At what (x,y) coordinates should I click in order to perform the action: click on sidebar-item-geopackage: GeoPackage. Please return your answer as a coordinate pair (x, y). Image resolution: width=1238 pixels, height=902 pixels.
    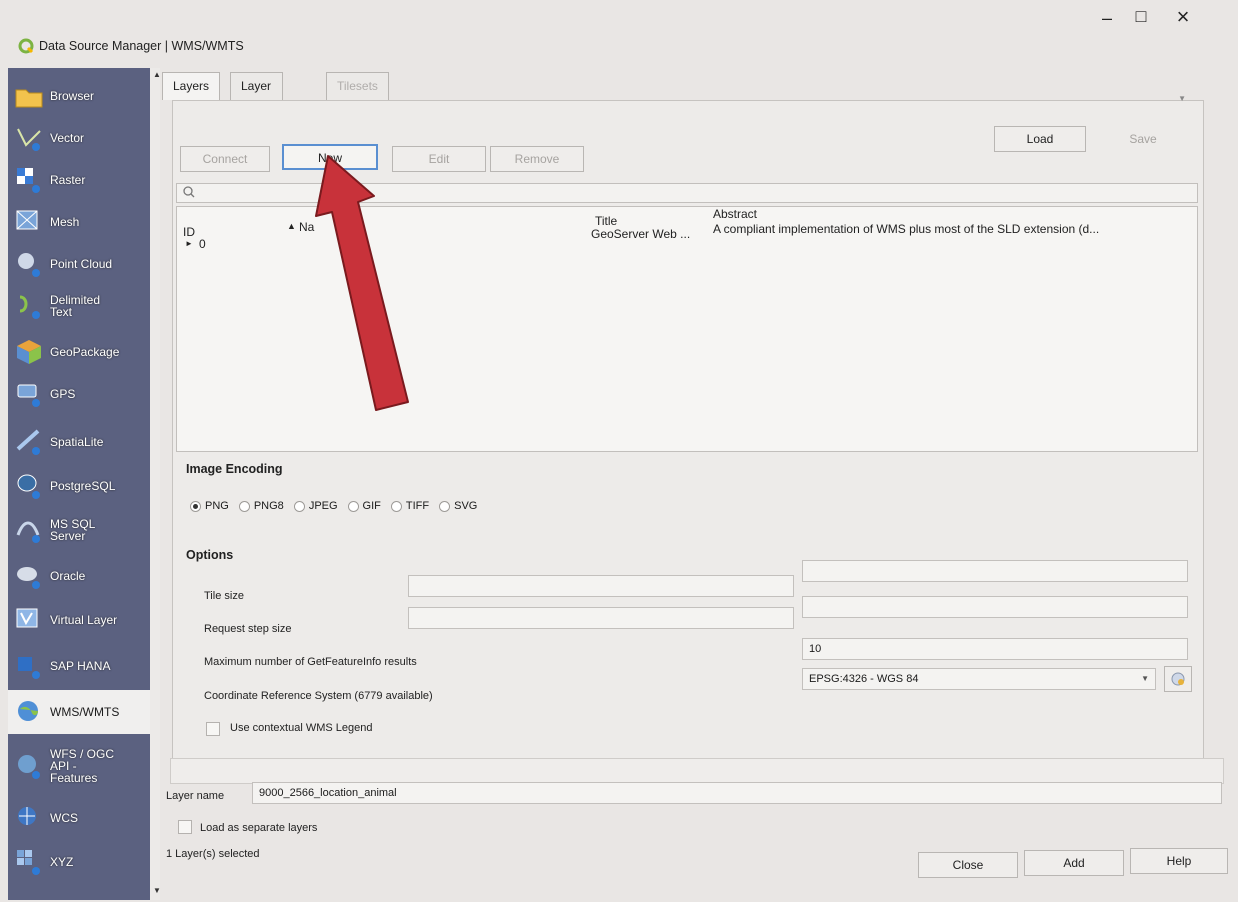
    Looking at the image, I should click on (84, 352).